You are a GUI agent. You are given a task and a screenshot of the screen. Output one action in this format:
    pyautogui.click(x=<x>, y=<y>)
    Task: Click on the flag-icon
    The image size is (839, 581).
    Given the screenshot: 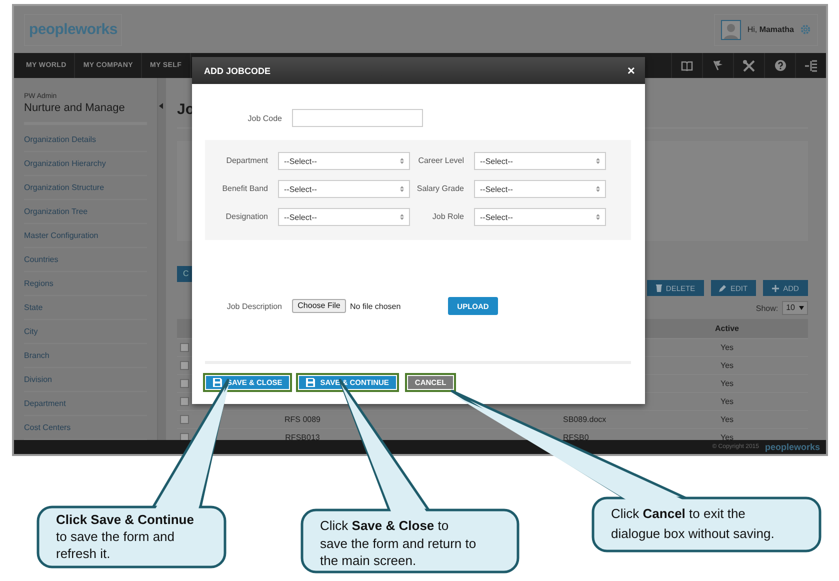 What is the action you would take?
    pyautogui.click(x=718, y=65)
    